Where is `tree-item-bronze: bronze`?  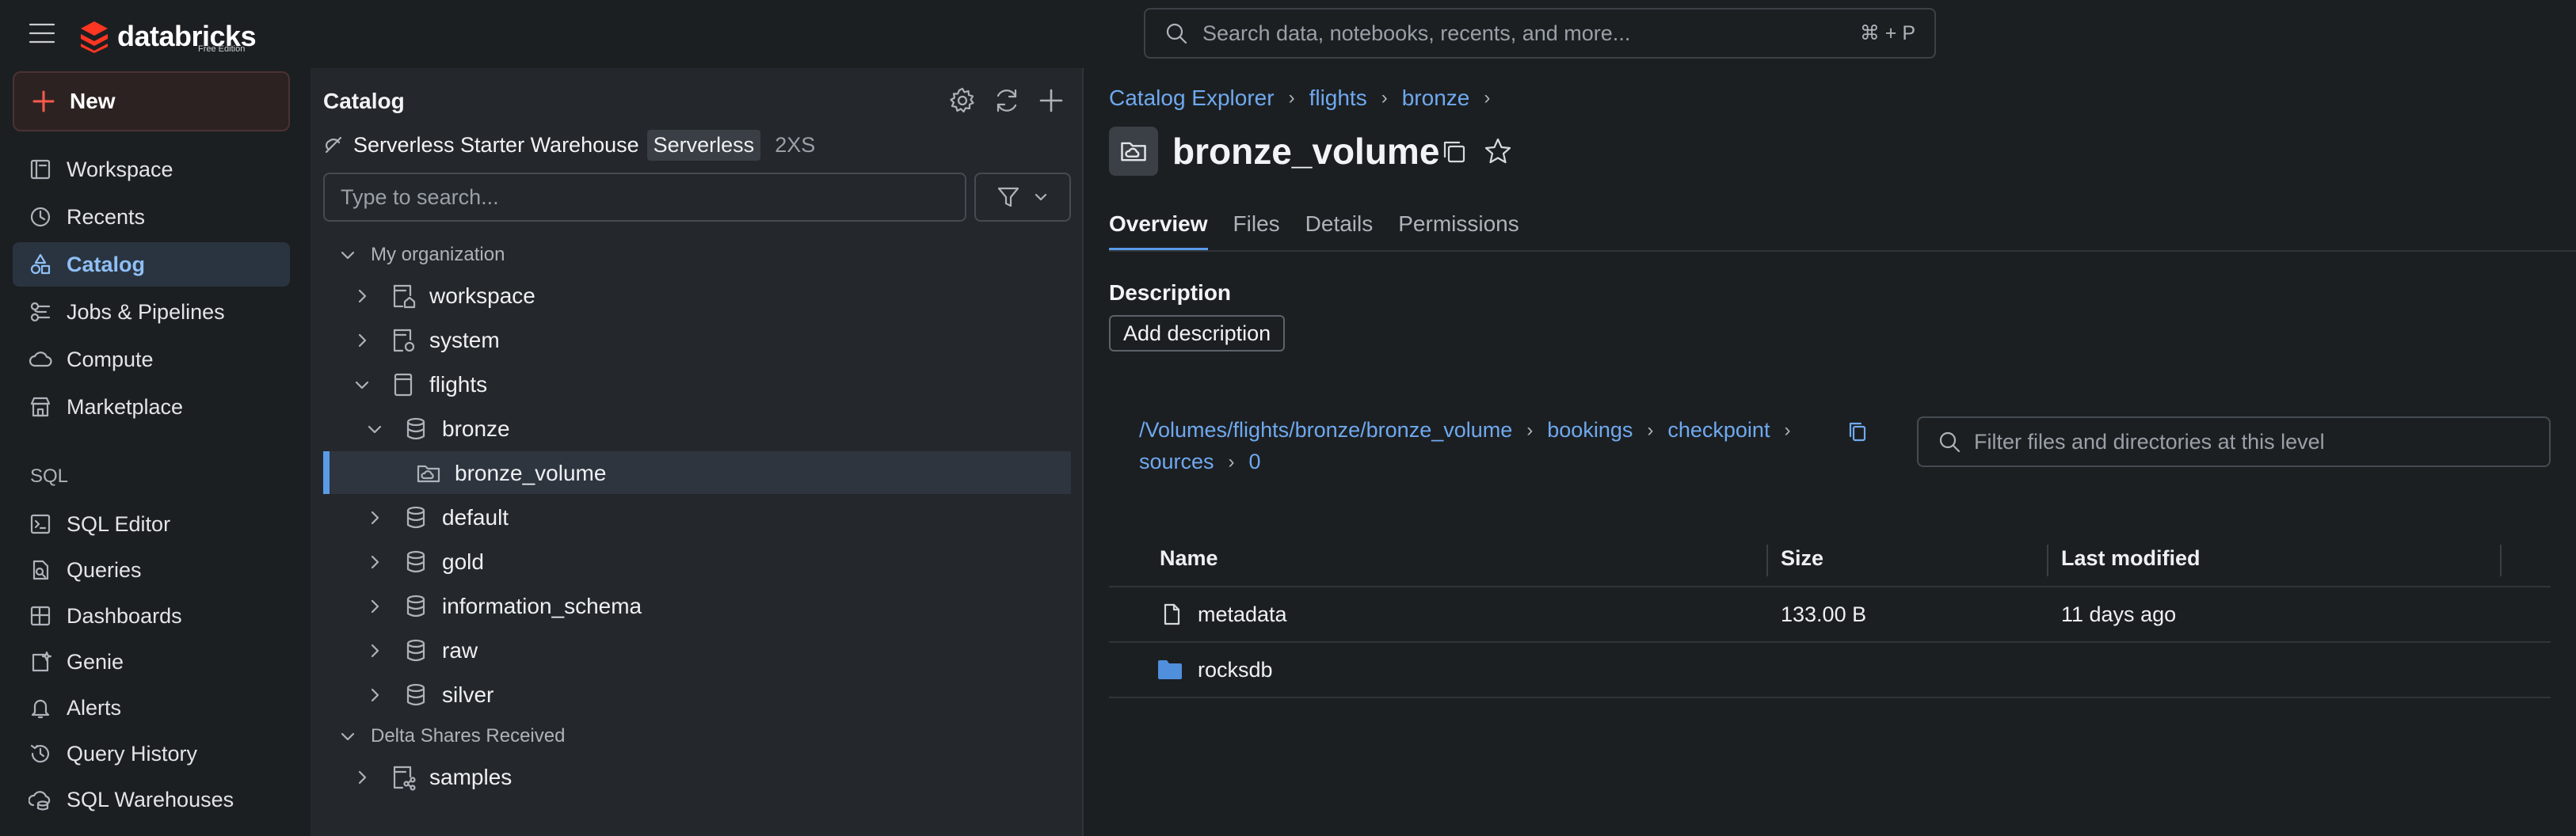 tree-item-bronze: bronze is located at coordinates (438, 429).